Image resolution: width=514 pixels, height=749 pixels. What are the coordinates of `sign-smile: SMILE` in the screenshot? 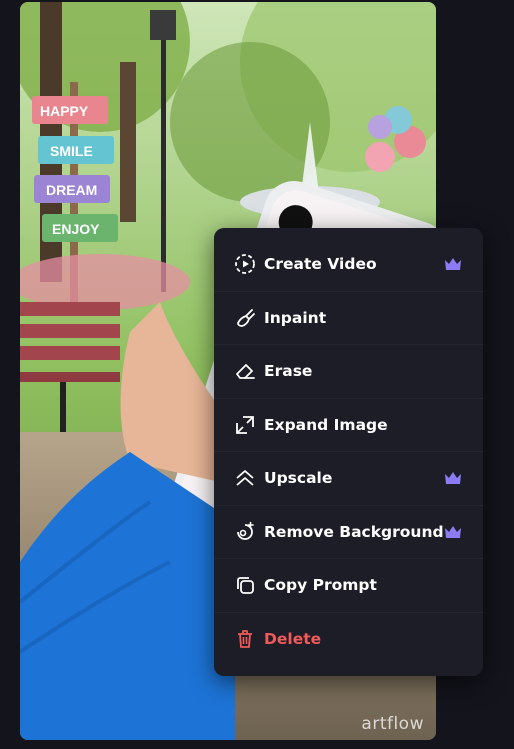 It's located at (71, 151).